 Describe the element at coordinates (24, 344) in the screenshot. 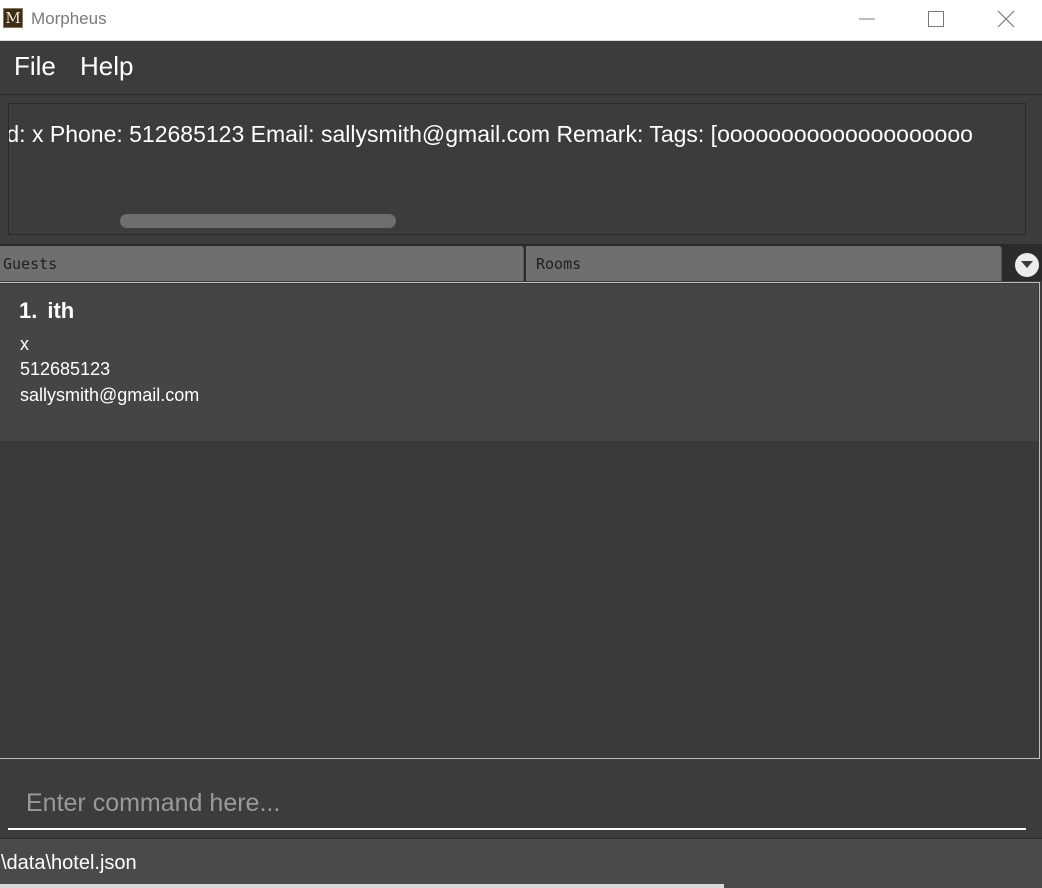

I see `guest-address: x` at that location.